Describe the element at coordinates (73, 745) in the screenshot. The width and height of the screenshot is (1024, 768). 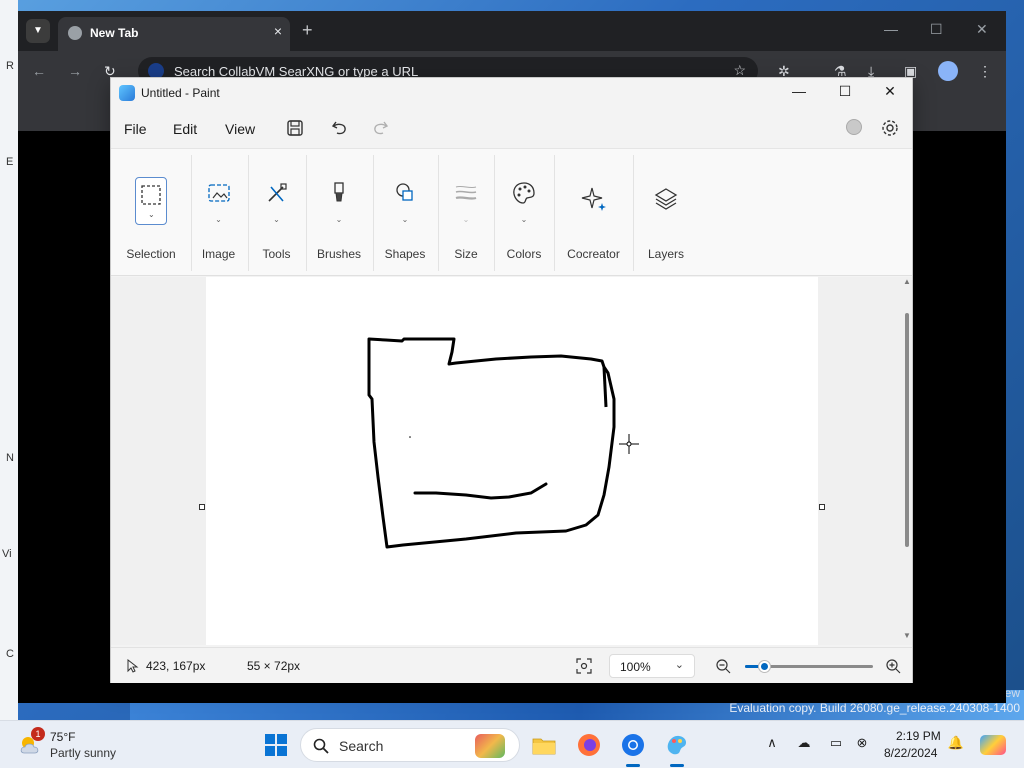
I see `weather-widget: 1 75°F Partly sunny` at that location.